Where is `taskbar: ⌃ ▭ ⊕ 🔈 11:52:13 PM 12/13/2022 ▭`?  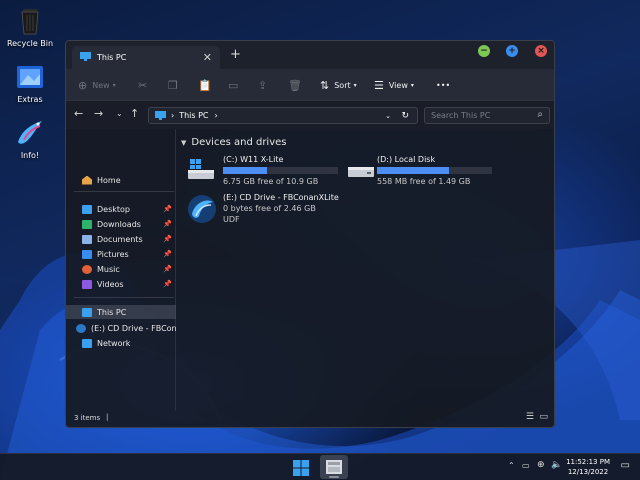 taskbar: ⌃ ▭ ⊕ 🔈 11:52:13 PM 12/13/2022 ▭ is located at coordinates (320, 466).